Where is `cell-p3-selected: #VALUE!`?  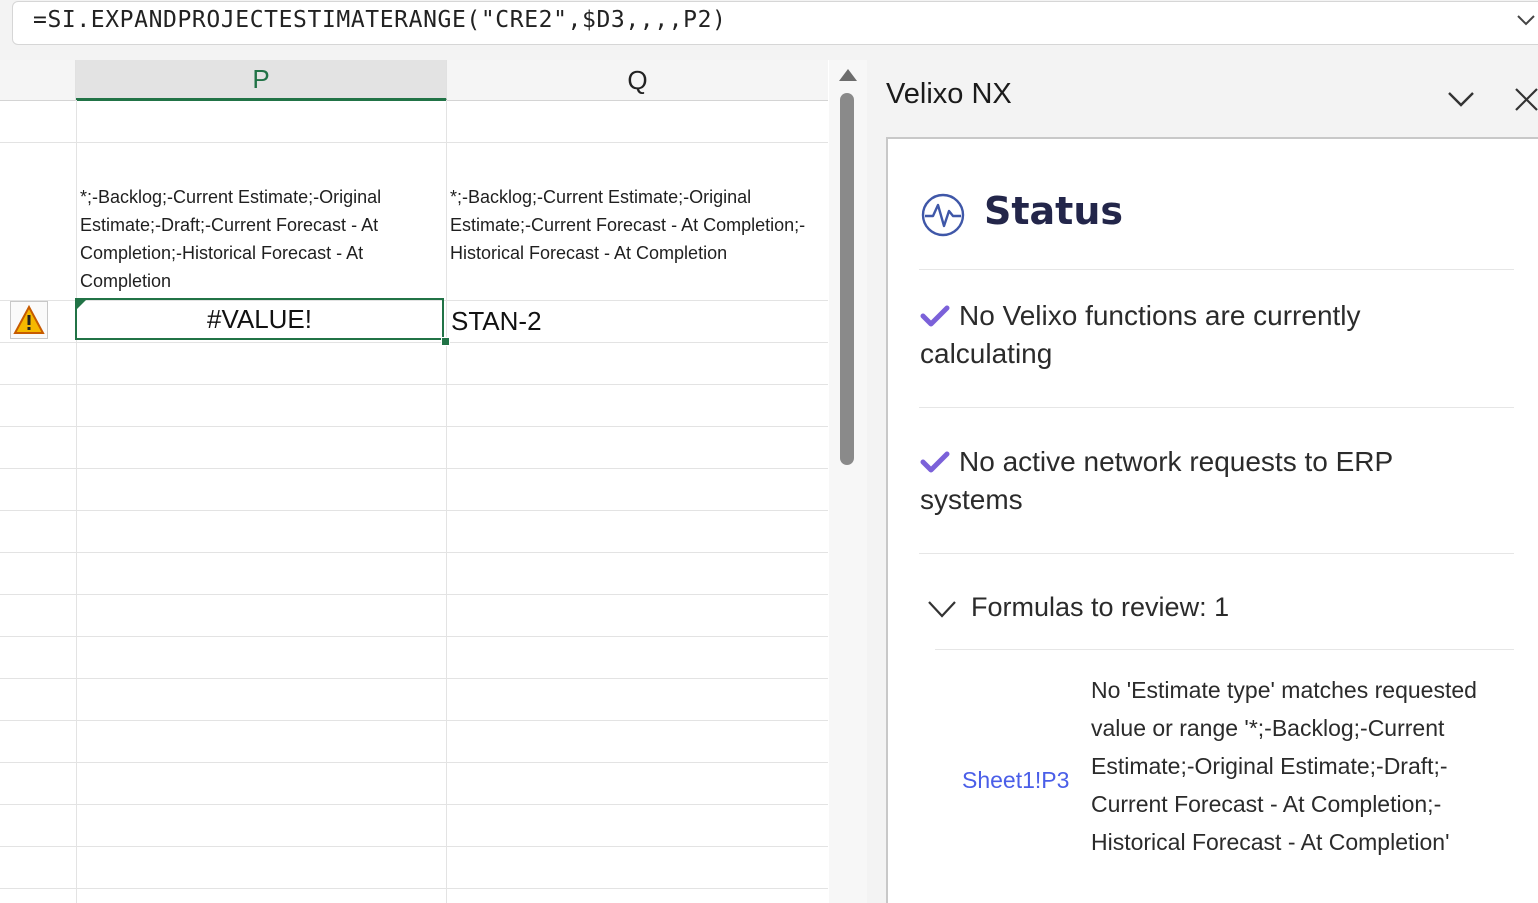
cell-p3-selected: #VALUE! is located at coordinates (259, 319).